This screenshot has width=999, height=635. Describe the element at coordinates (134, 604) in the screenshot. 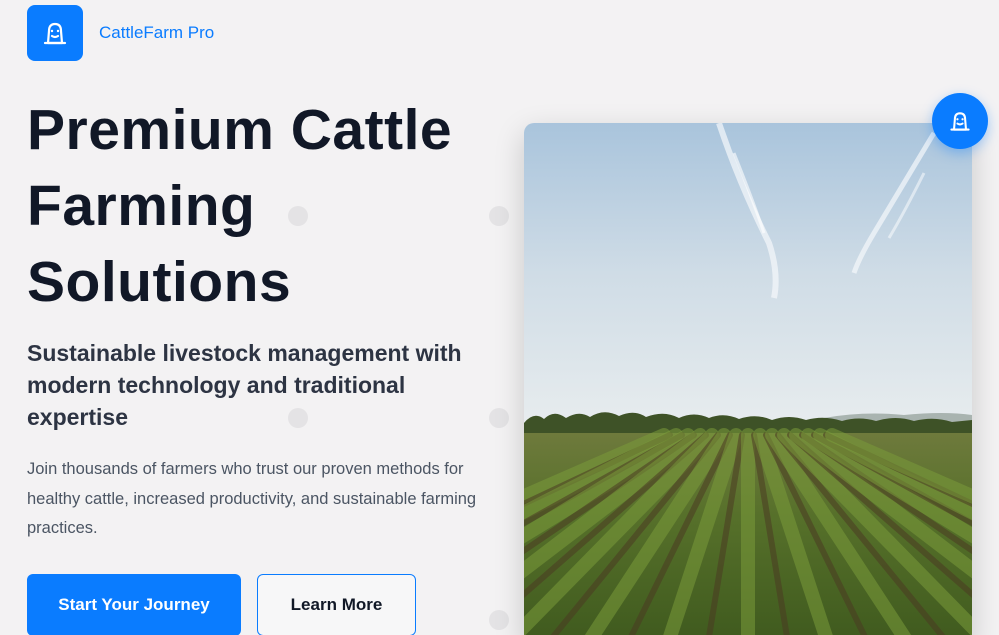

I see `start-journey-button: Start Your Journey` at that location.